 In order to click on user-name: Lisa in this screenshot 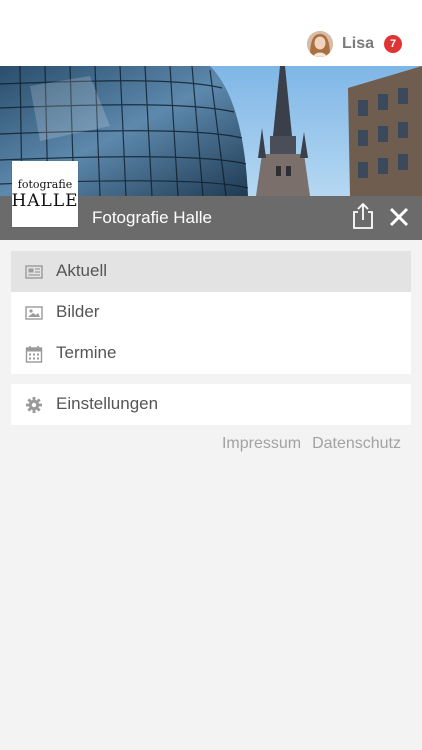, I will do `click(358, 44)`.